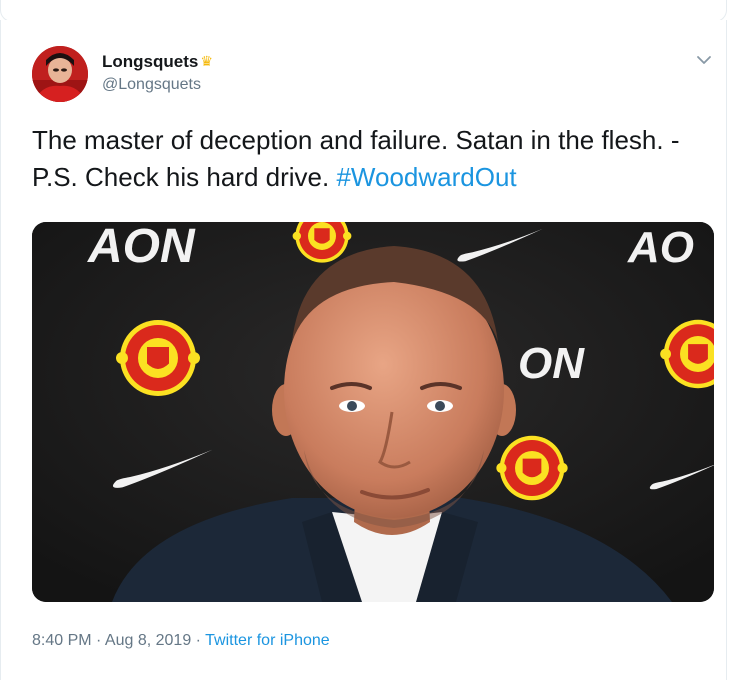 The height and width of the screenshot is (680, 750). Describe the element at coordinates (426, 177) in the screenshot. I see `hashtag-link: #WoodwardOut` at that location.